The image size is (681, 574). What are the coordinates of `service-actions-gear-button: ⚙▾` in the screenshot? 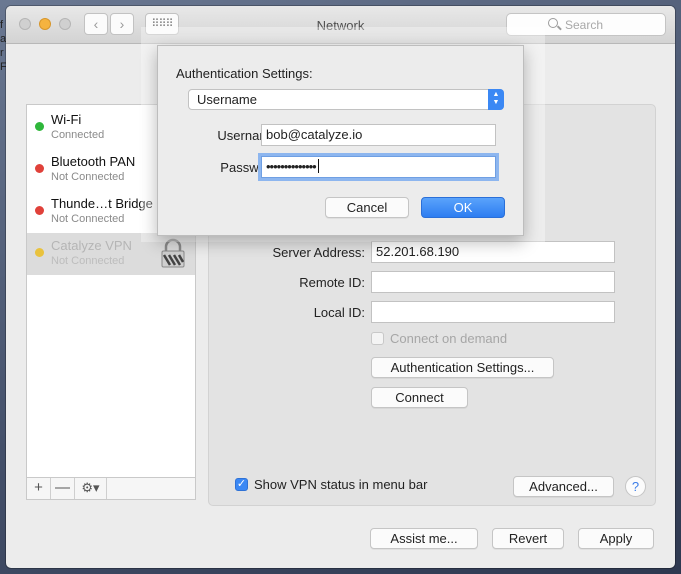 It's located at (91, 488).